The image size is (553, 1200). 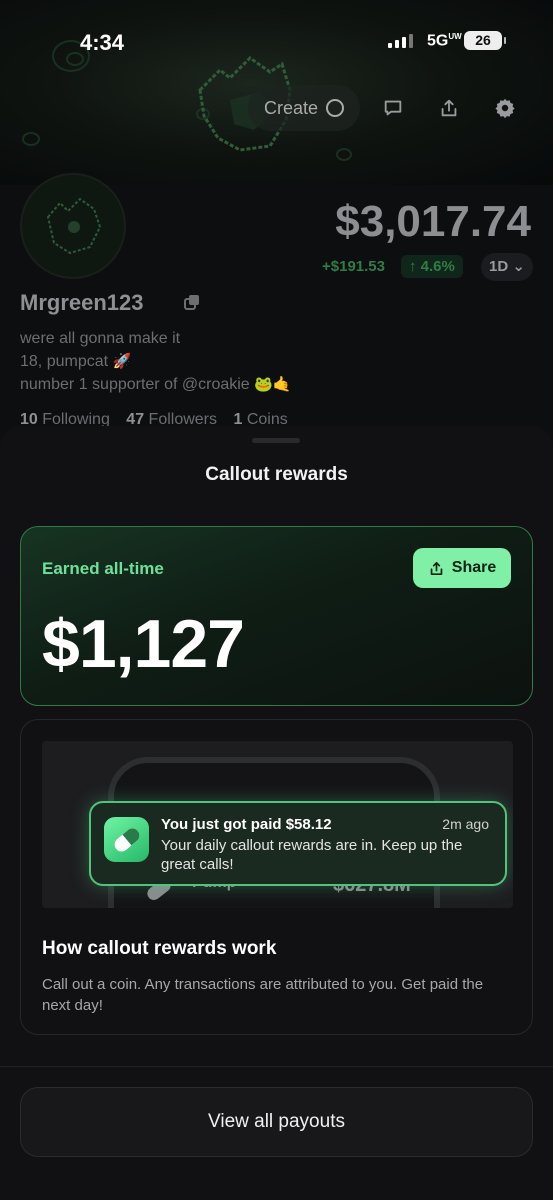 What do you see at coordinates (335, 108) in the screenshot?
I see `create-ring-icon` at bounding box center [335, 108].